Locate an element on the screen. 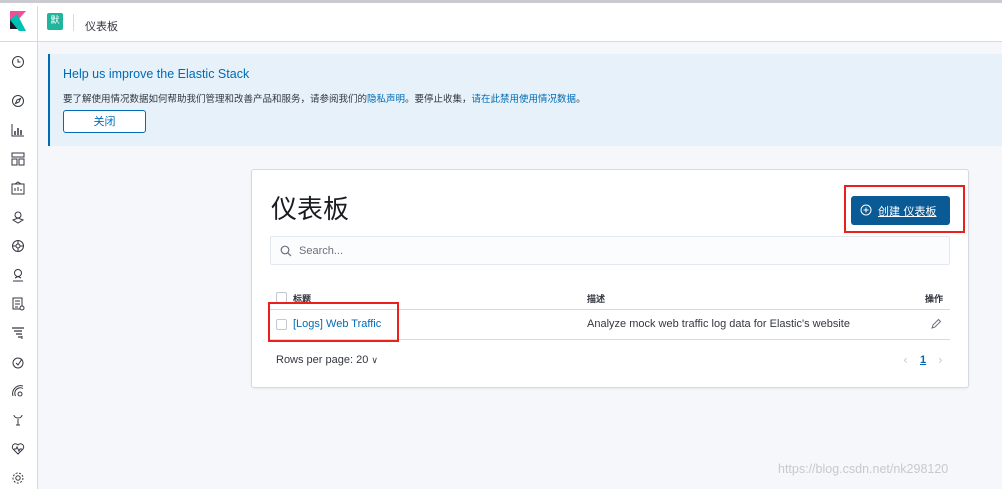 The width and height of the screenshot is (1002, 489). search-input is located at coordinates (619, 251).